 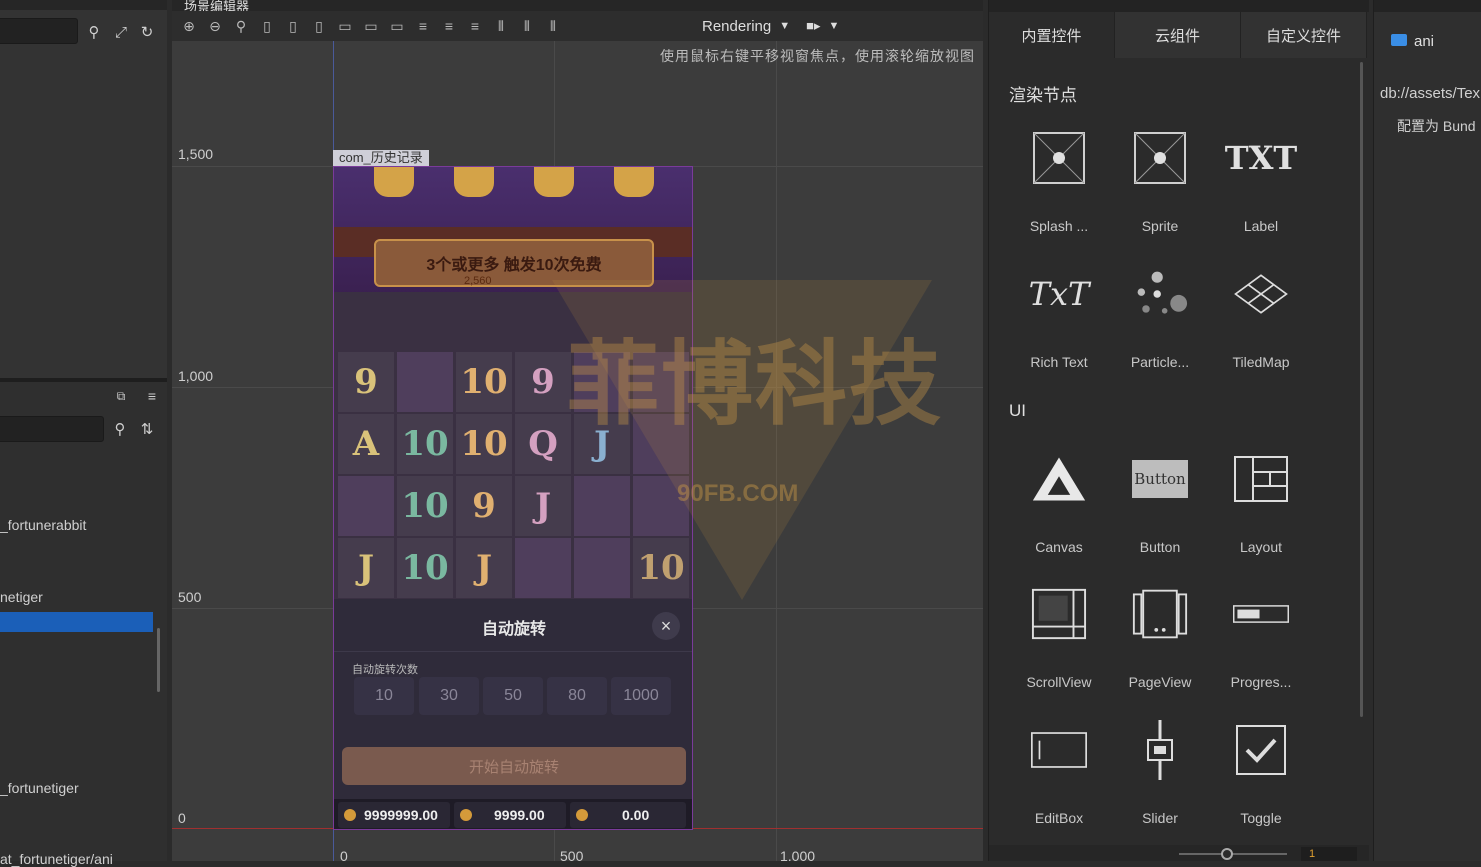 I want to click on component-button: Button Button, so click(x=1160, y=516).